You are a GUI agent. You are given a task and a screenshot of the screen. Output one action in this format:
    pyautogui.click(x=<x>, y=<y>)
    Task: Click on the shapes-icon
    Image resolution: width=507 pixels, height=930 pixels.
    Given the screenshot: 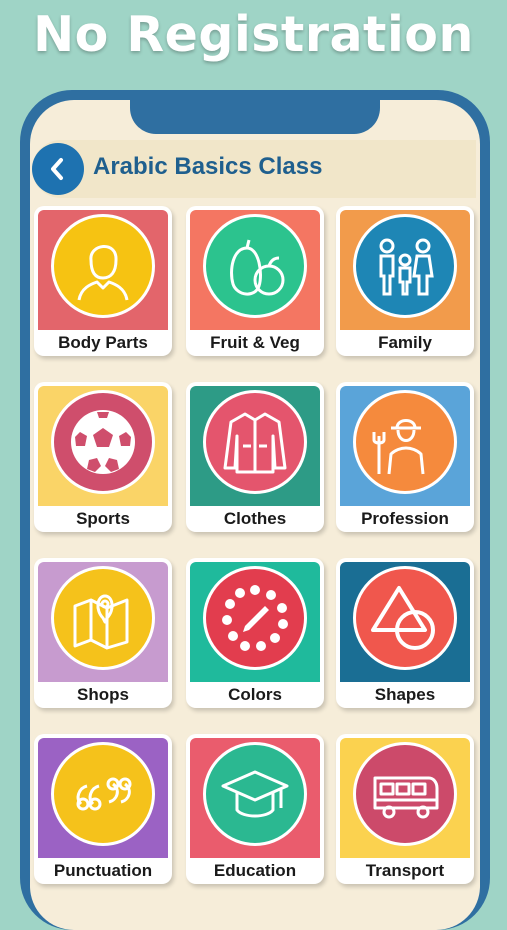 What is the action you would take?
    pyautogui.click(x=403, y=618)
    